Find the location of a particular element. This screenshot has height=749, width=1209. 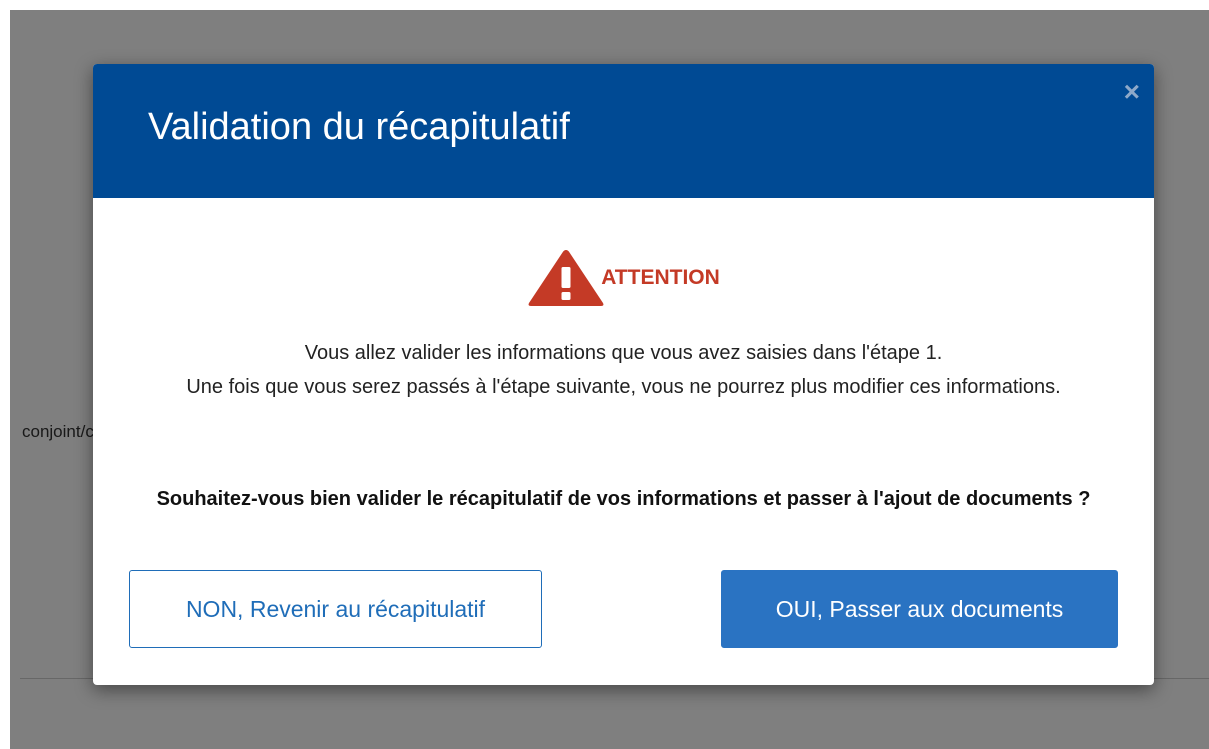

warning-label: ATTENTION is located at coordinates (660, 277).